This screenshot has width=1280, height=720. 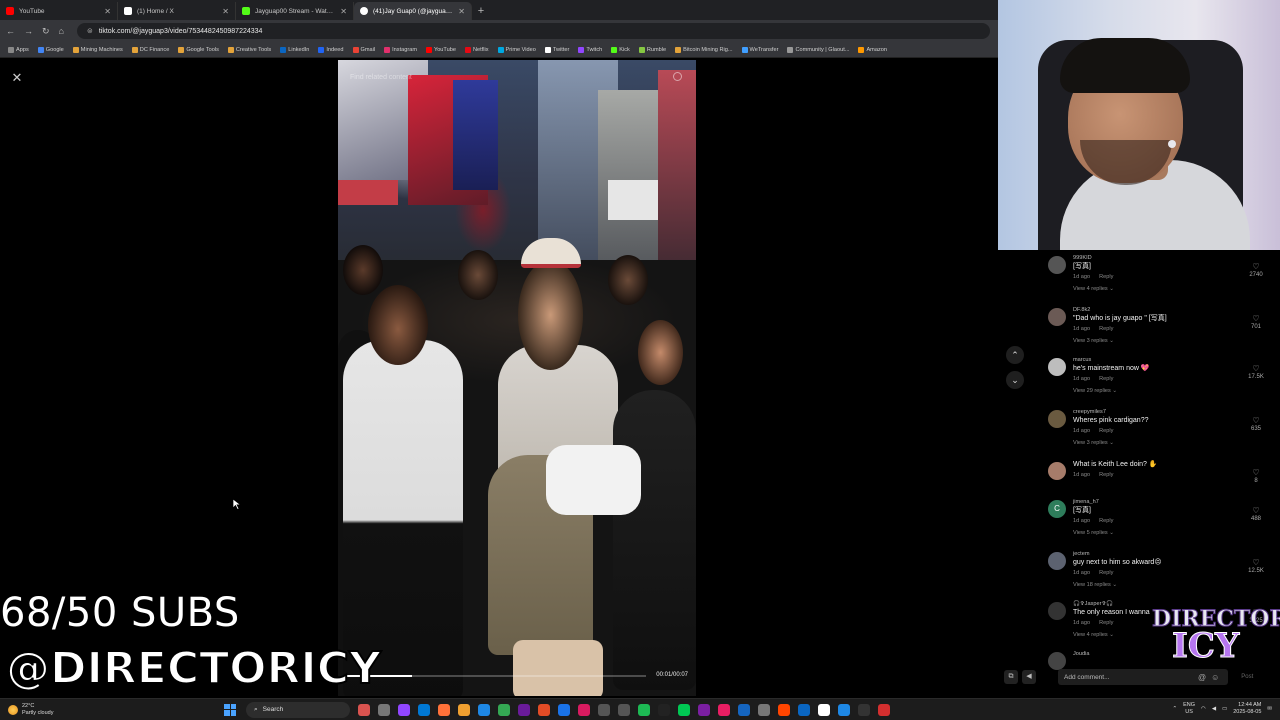 What do you see at coordinates (1202, 677) in the screenshot?
I see `mention-icon: @` at bounding box center [1202, 677].